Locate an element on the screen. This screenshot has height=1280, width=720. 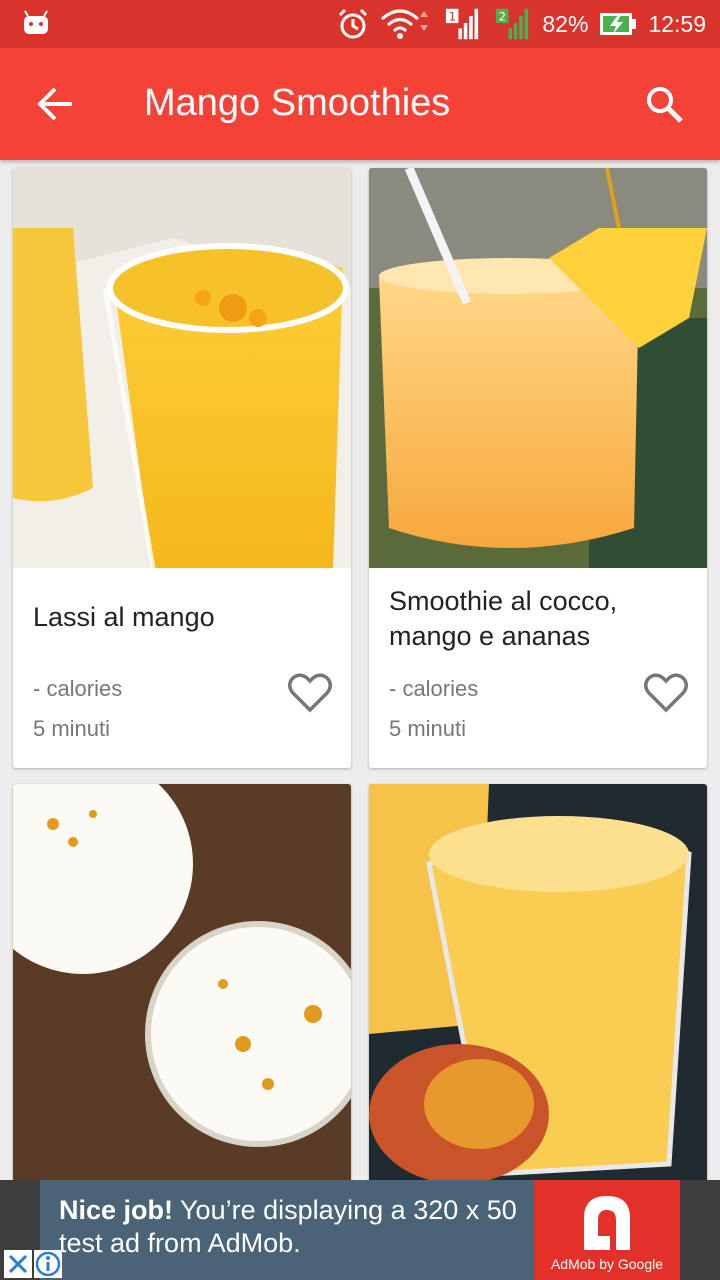
recipe-title: Smoothie al cocco, mango e ananas is located at coordinates (503, 618).